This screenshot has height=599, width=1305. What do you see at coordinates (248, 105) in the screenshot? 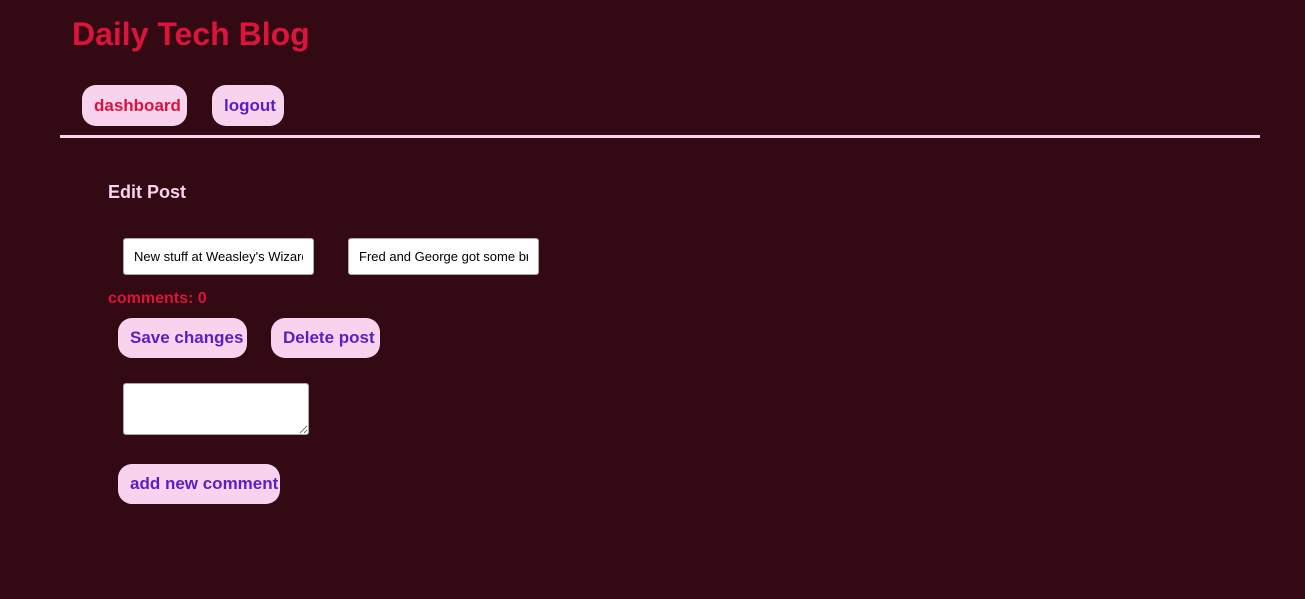
I see `logout-nav-button: logout` at bounding box center [248, 105].